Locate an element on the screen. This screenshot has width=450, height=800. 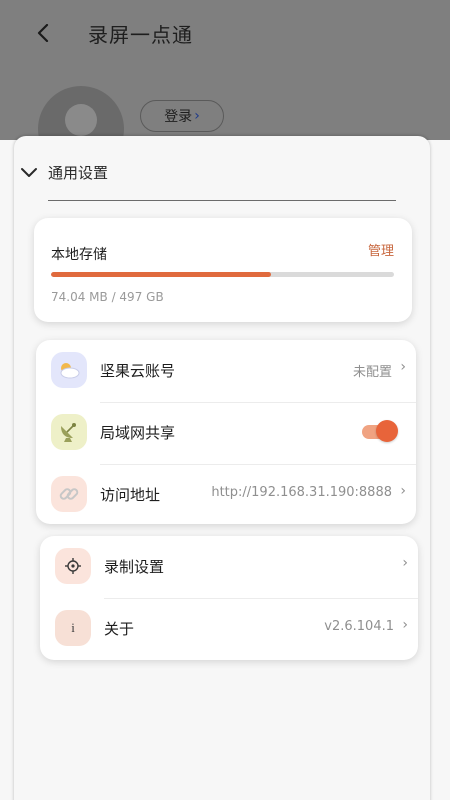
more-settings-card: 录制设置 › i 关于 v2.6.104.1 › is located at coordinates (229, 598).